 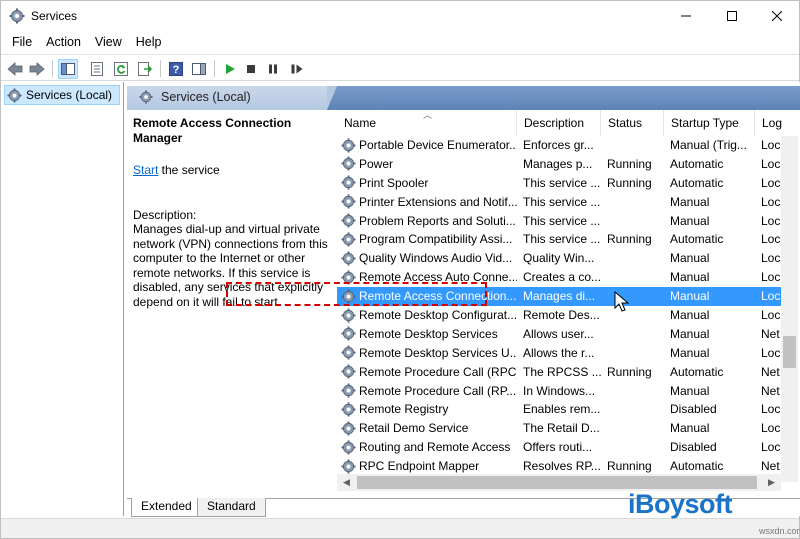 What do you see at coordinates (400, 67) in the screenshot?
I see `toolbar: ?` at bounding box center [400, 67].